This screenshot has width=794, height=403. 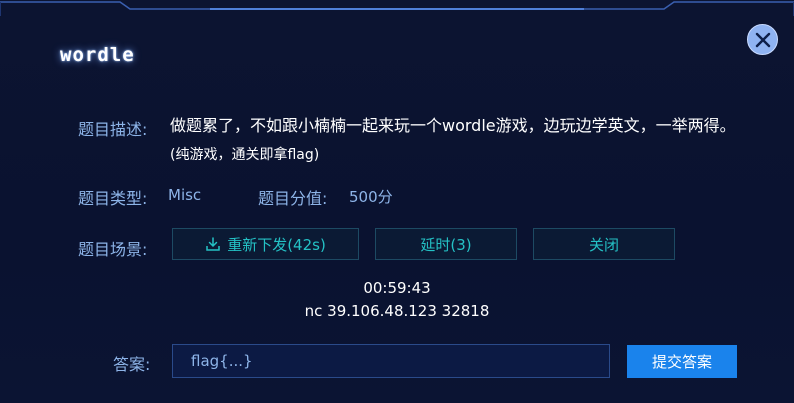 I want to click on score-label: 题目分值:, so click(x=293, y=198).